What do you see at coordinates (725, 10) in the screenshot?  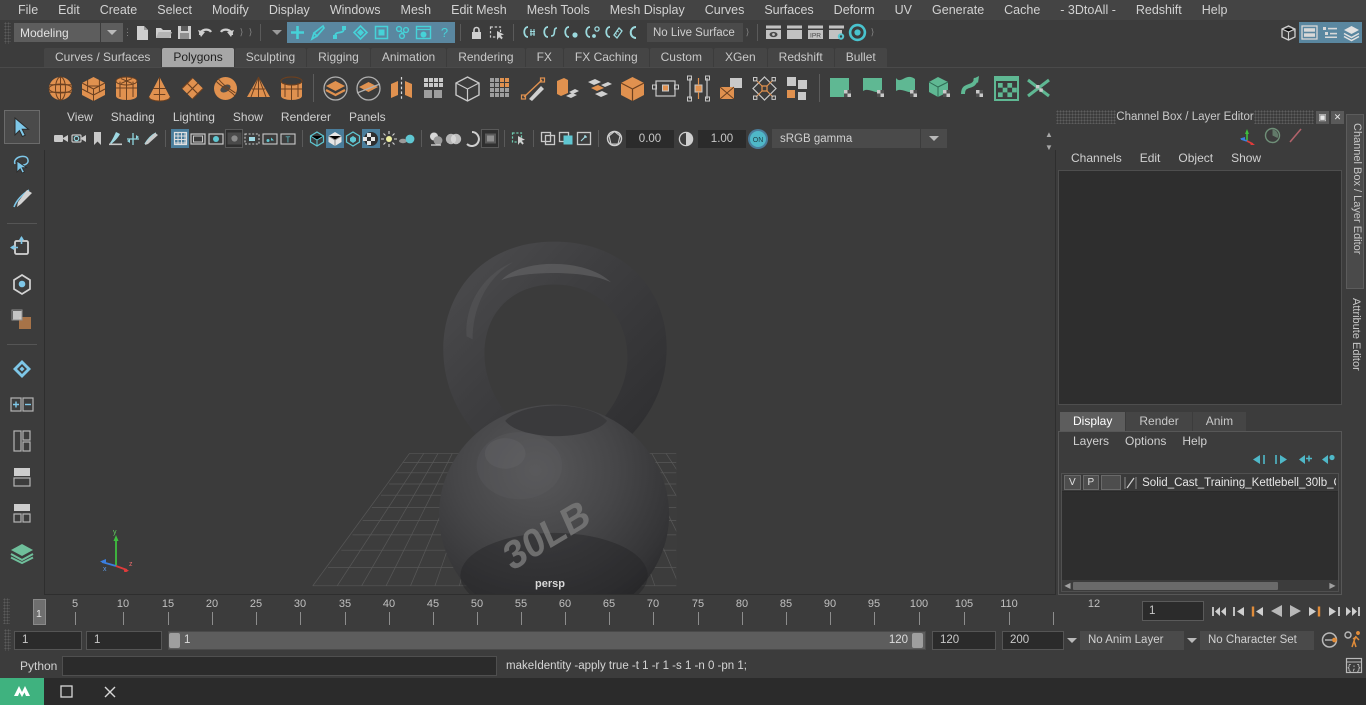 I see `menu-curves: Curves` at bounding box center [725, 10].